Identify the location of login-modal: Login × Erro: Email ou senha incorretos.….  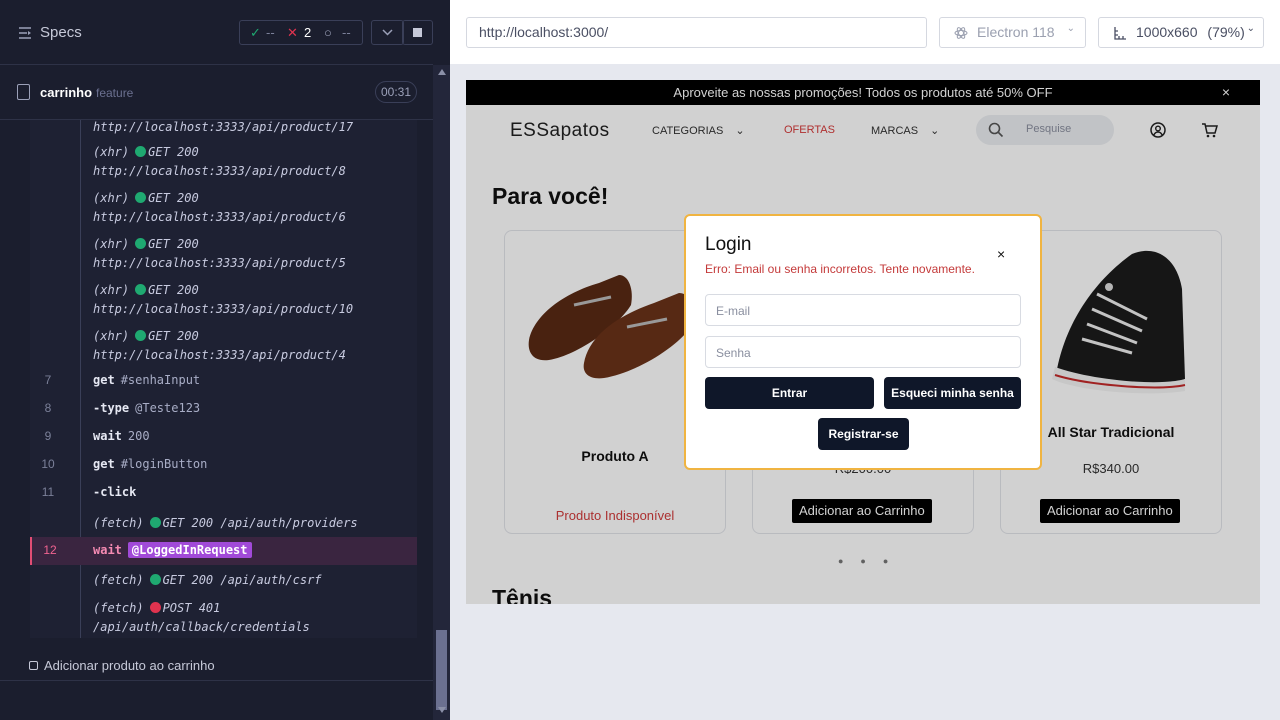
(863, 342).